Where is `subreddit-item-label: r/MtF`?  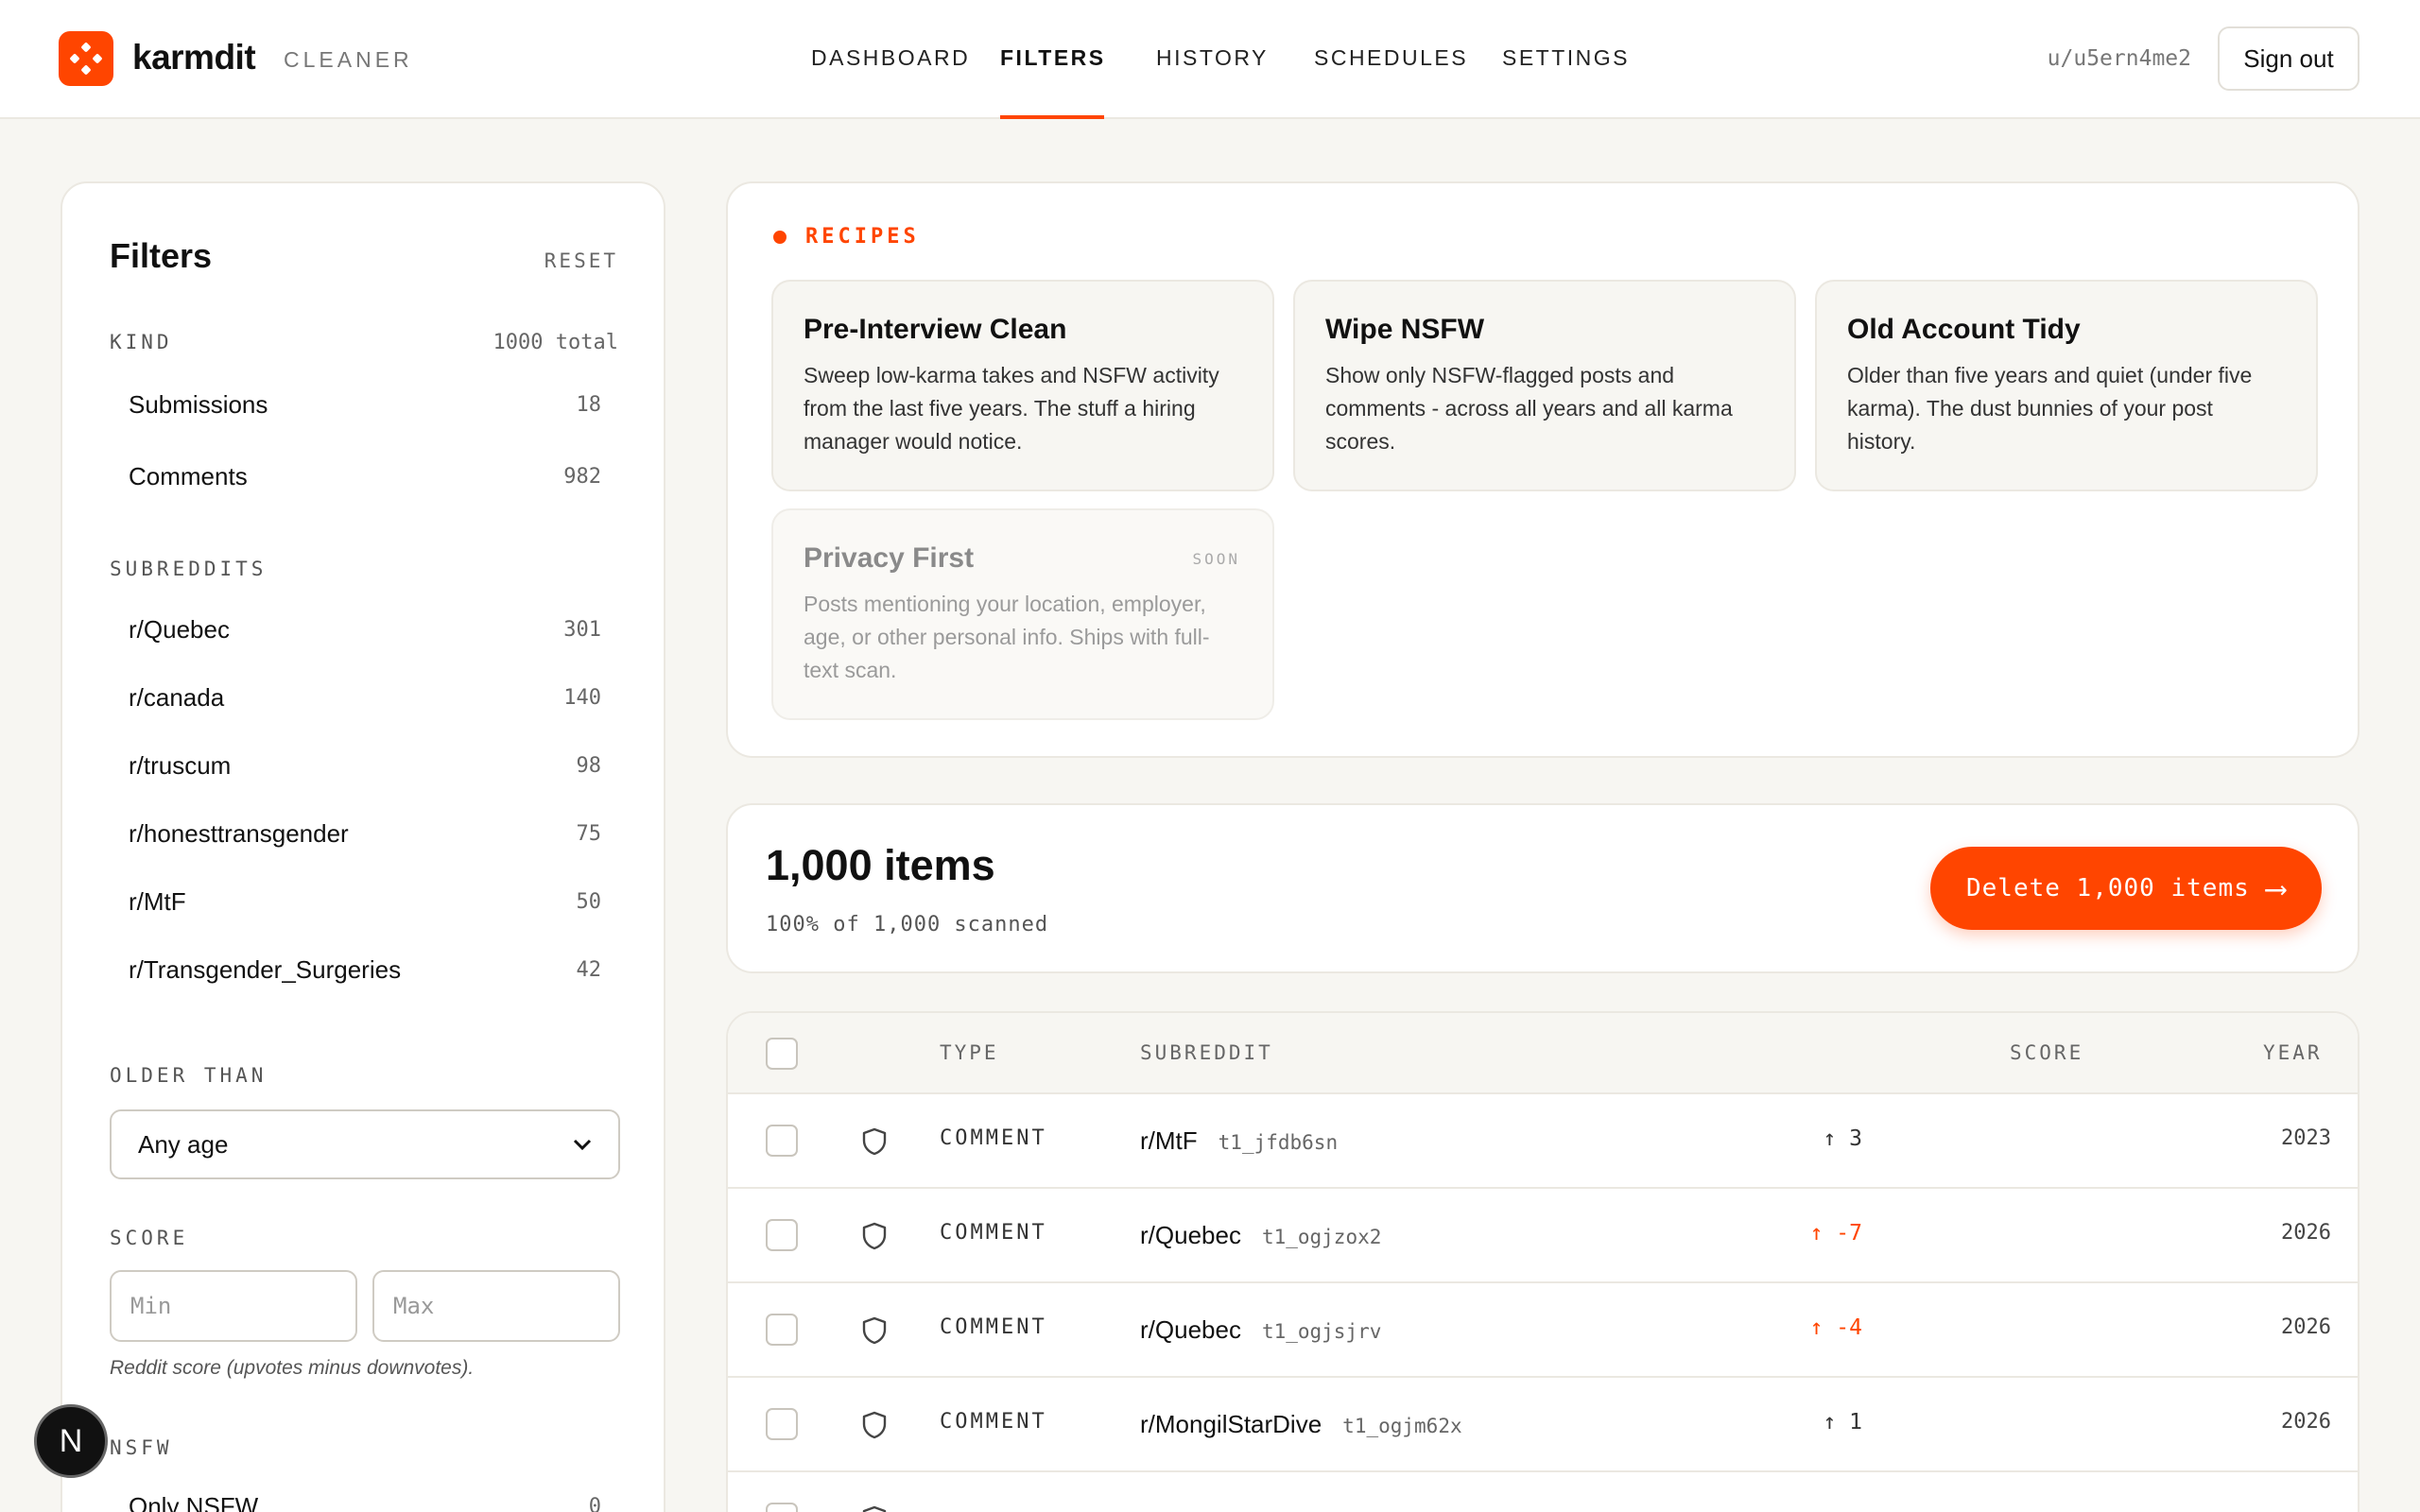 subreddit-item-label: r/MtF is located at coordinates (157, 901).